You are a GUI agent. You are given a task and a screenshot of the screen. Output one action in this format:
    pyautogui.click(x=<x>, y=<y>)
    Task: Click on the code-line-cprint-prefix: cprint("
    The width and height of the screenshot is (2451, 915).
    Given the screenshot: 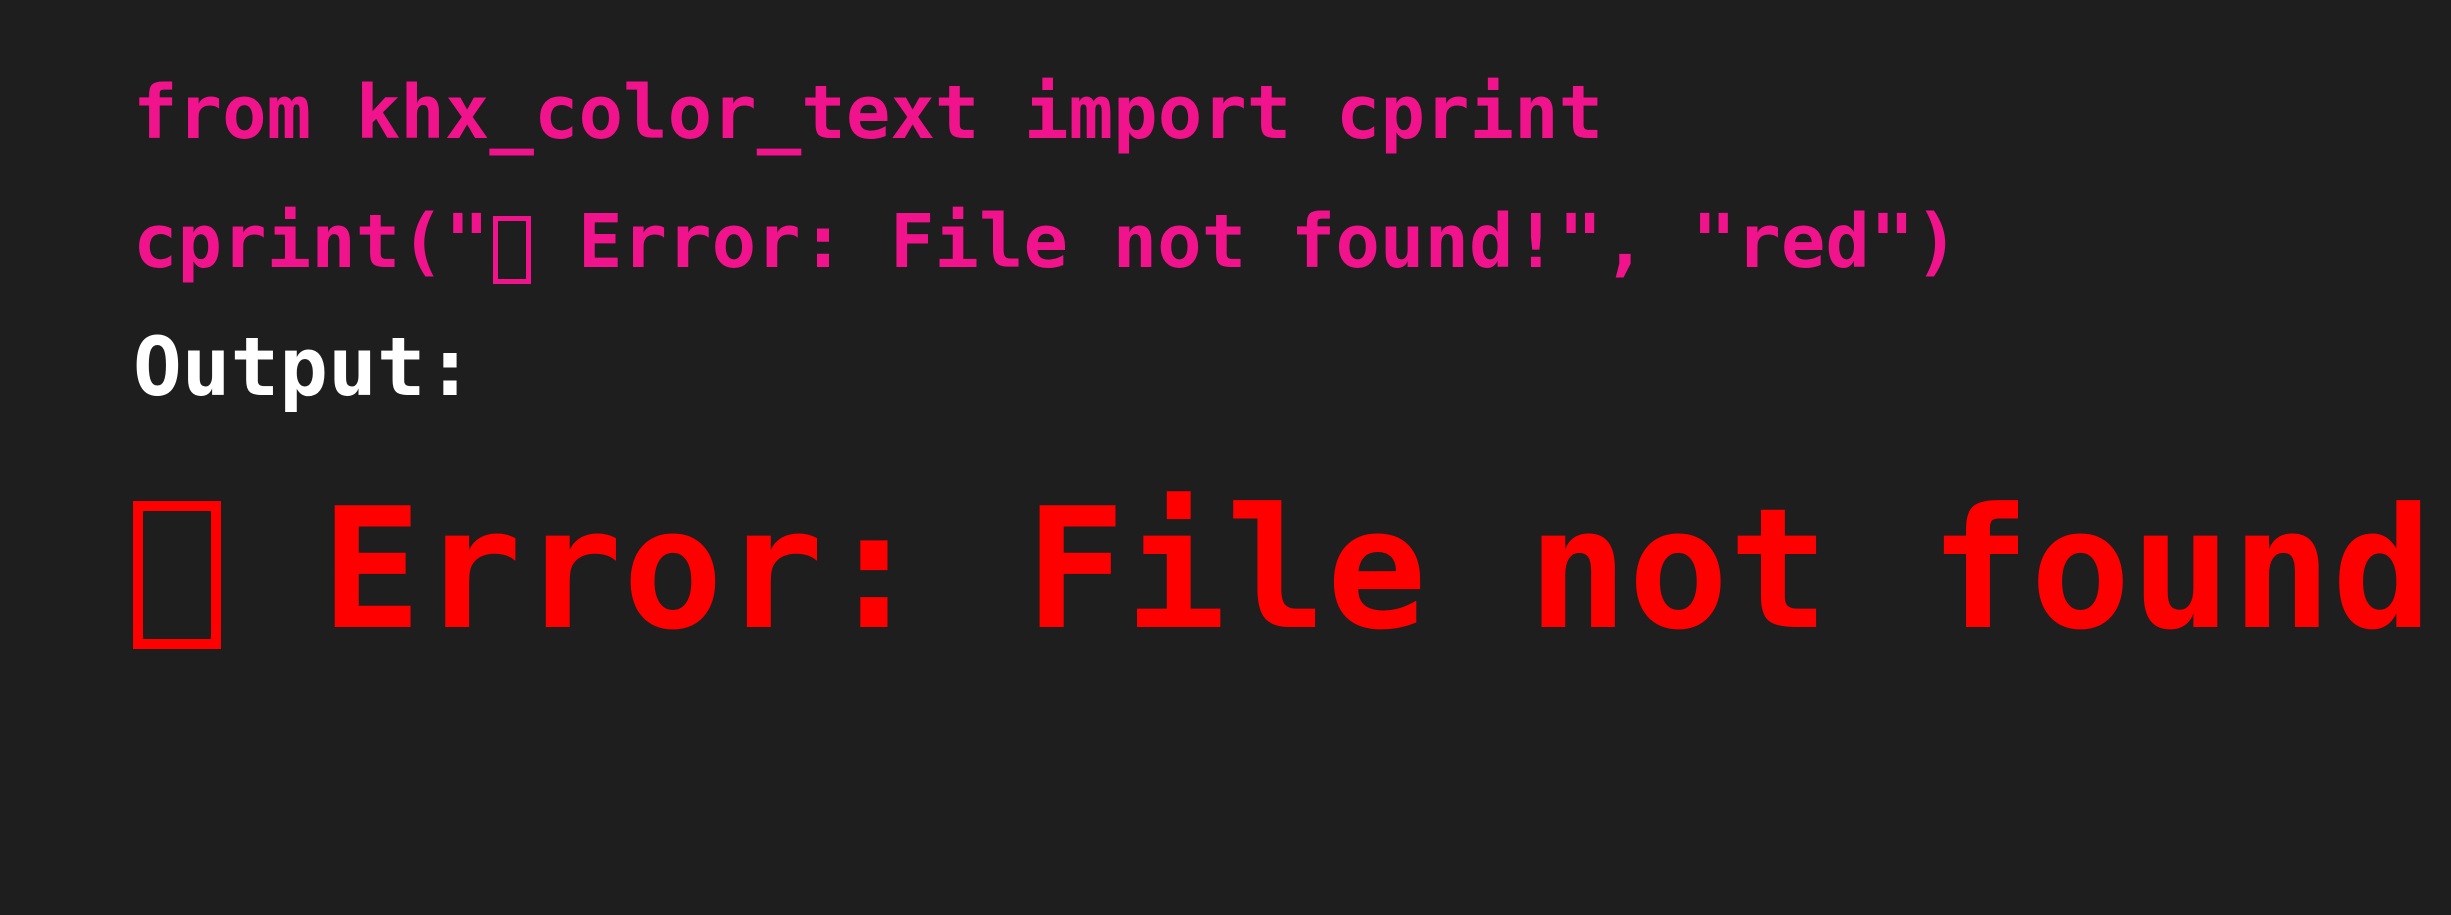 What is the action you would take?
    pyautogui.click(x=311, y=242)
    